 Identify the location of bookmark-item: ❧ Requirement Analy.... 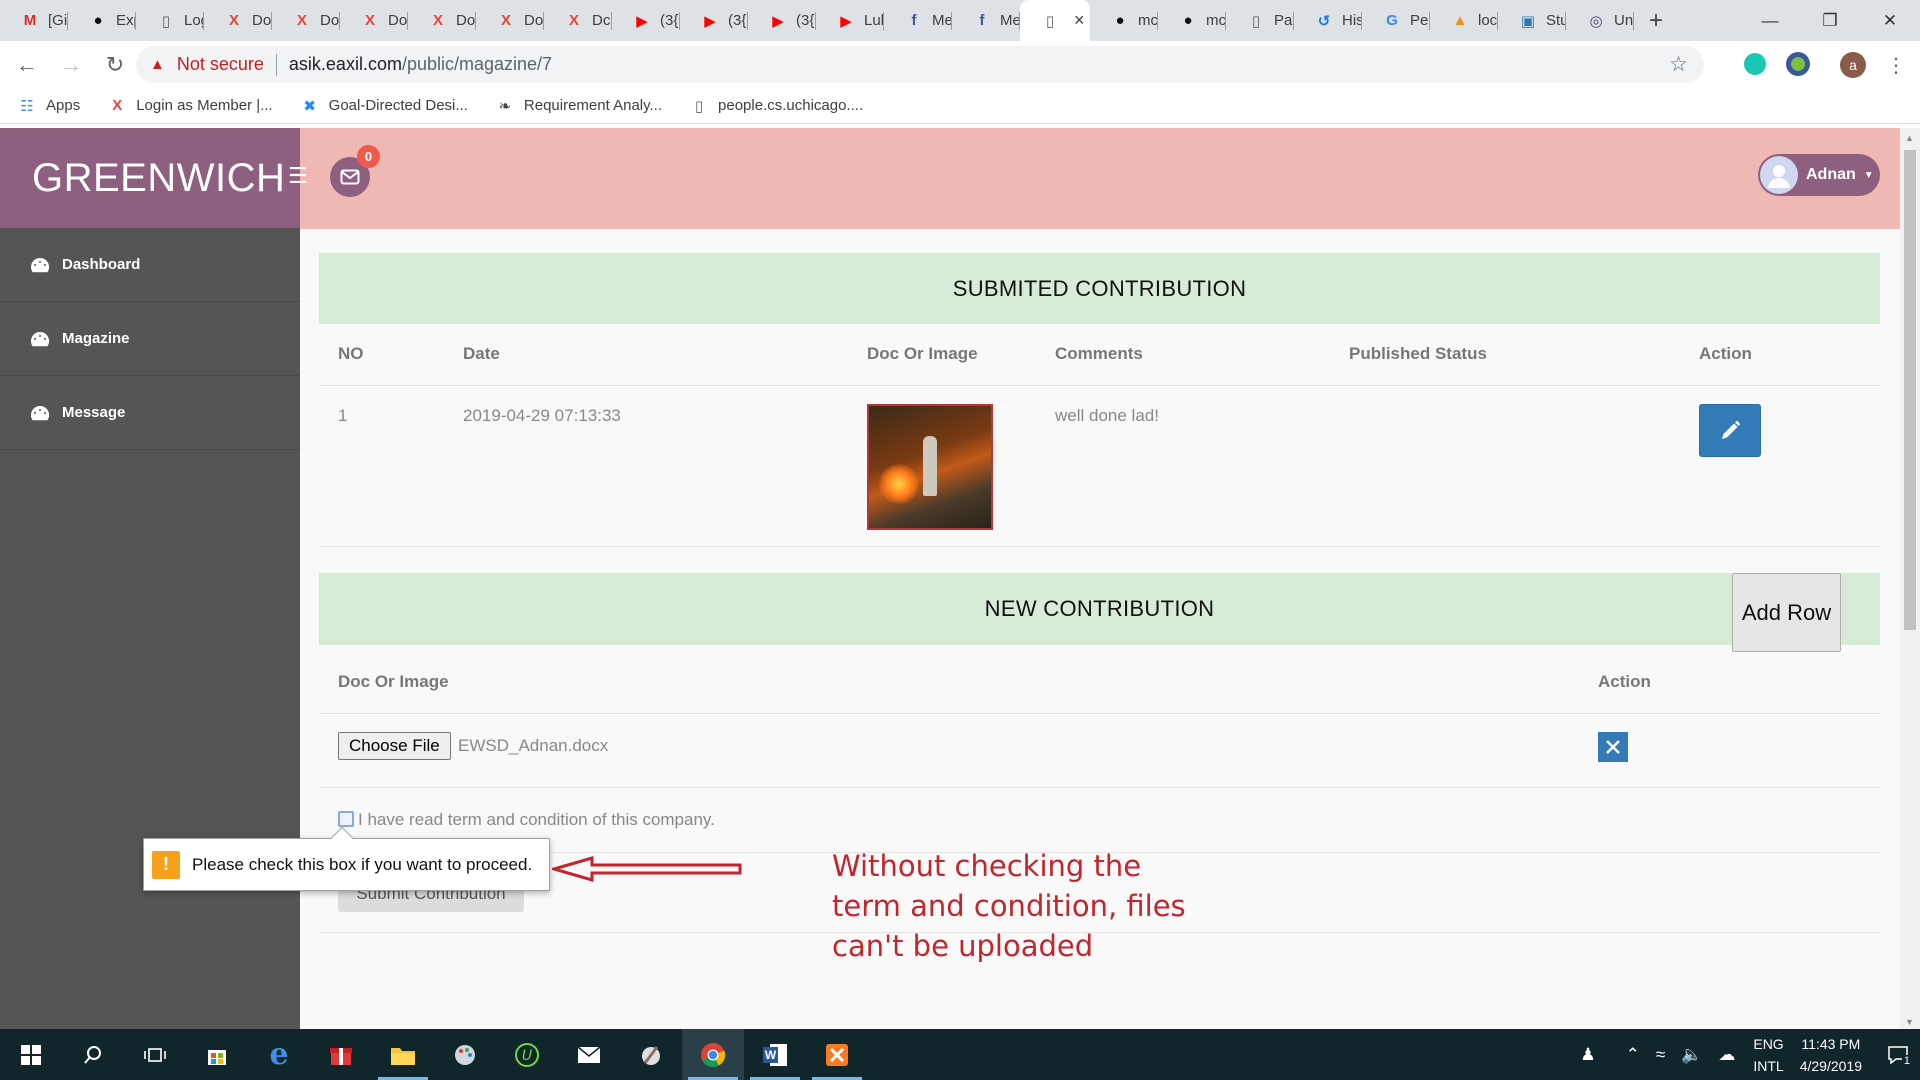
(579, 106).